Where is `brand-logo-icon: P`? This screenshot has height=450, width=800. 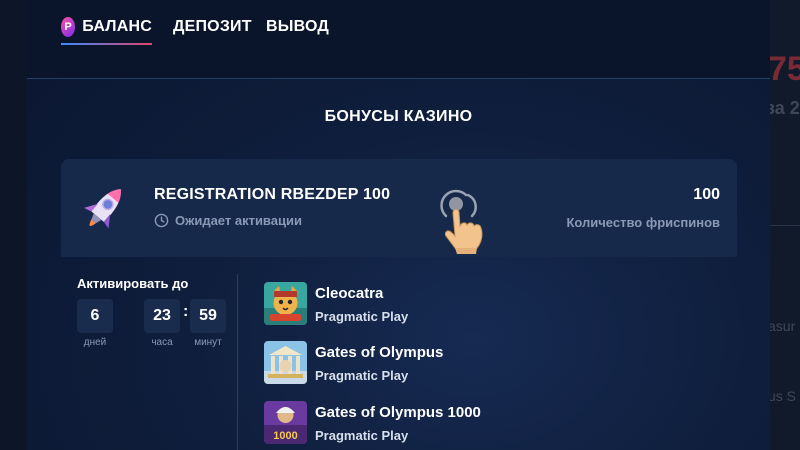
brand-logo-icon: P is located at coordinates (68, 27).